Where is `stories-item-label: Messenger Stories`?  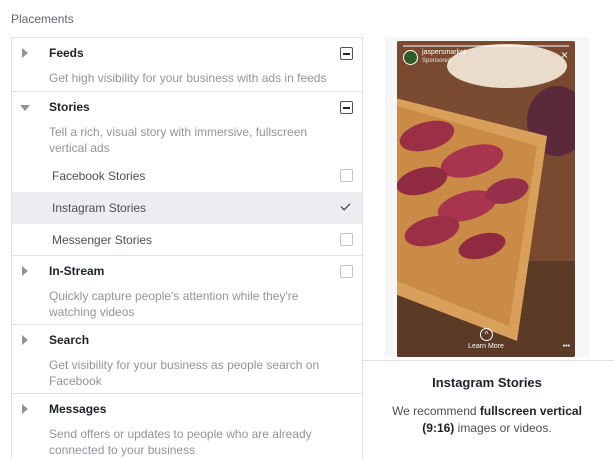 stories-item-label: Messenger Stories is located at coordinates (102, 240).